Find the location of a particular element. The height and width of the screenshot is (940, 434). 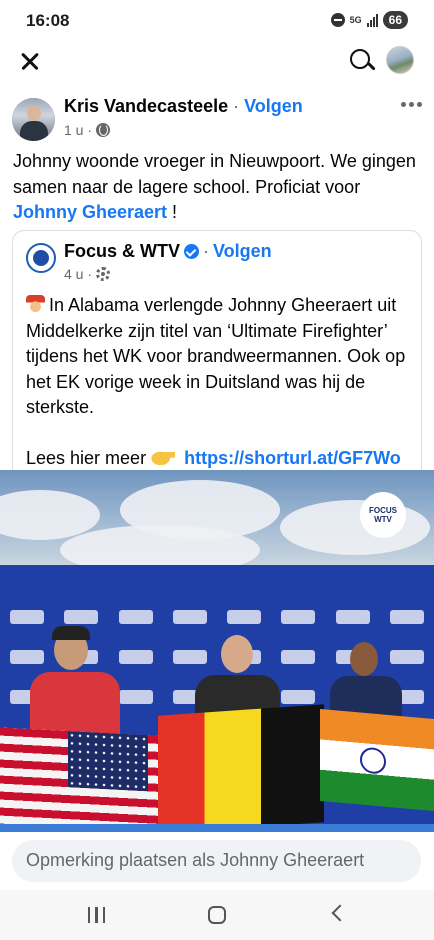

belgium-flag is located at coordinates (241, 768).